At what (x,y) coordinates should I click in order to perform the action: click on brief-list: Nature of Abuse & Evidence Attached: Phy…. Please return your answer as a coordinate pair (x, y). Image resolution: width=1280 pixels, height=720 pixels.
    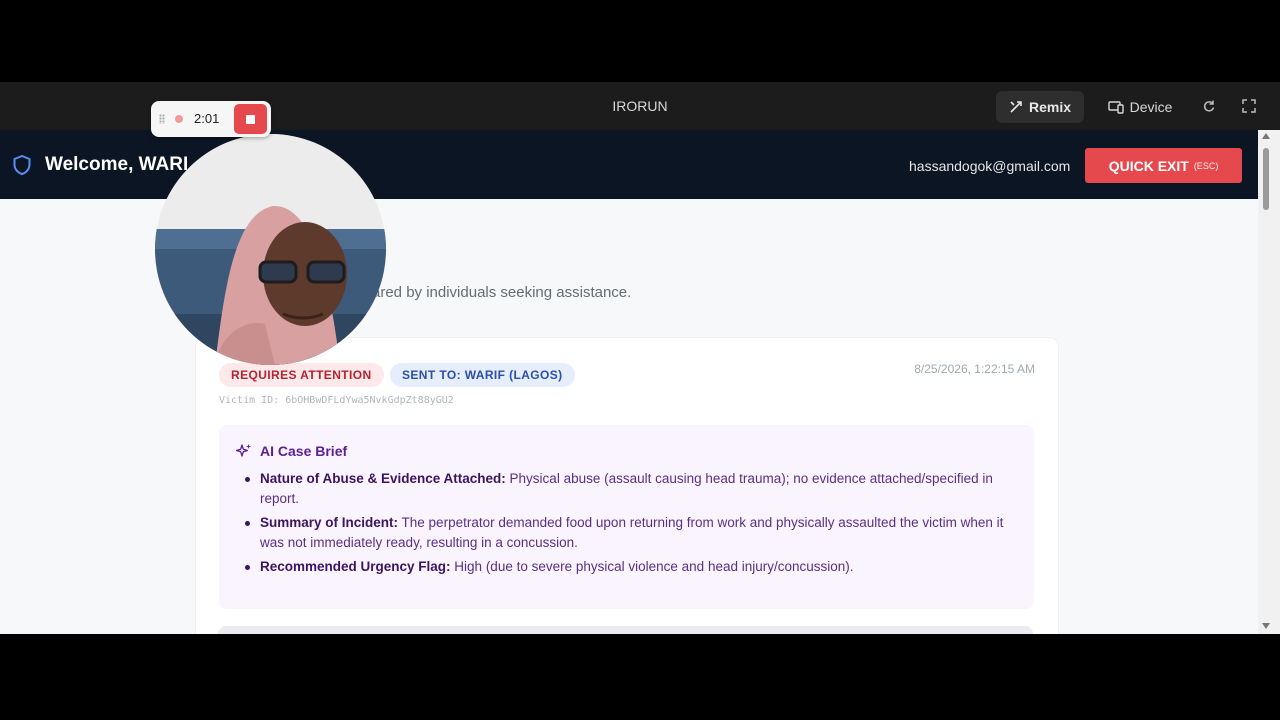
    Looking at the image, I should click on (629, 525).